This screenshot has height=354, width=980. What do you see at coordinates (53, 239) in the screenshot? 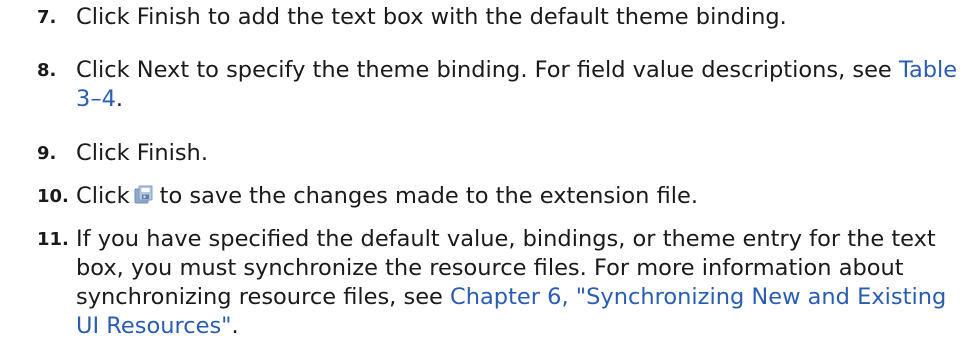
I see `step-number: 11.` at bounding box center [53, 239].